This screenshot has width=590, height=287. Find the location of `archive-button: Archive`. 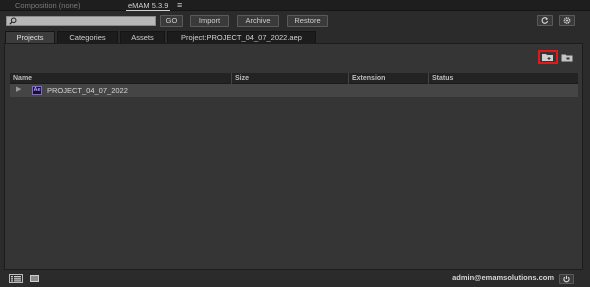

archive-button: Archive is located at coordinates (258, 21).